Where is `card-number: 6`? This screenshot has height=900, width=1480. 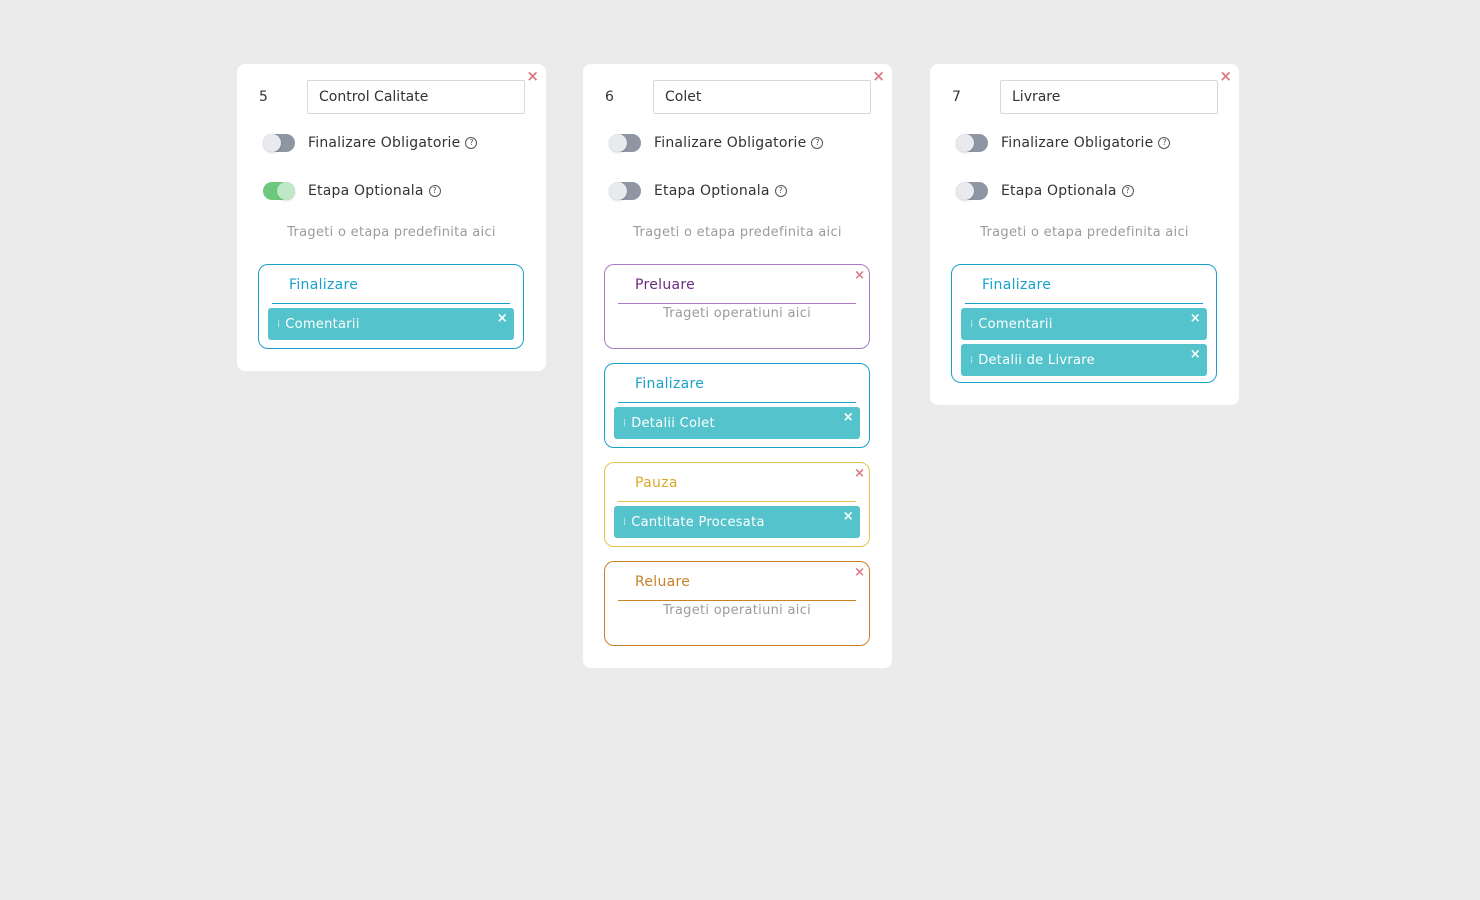 card-number: 6 is located at coordinates (609, 97).